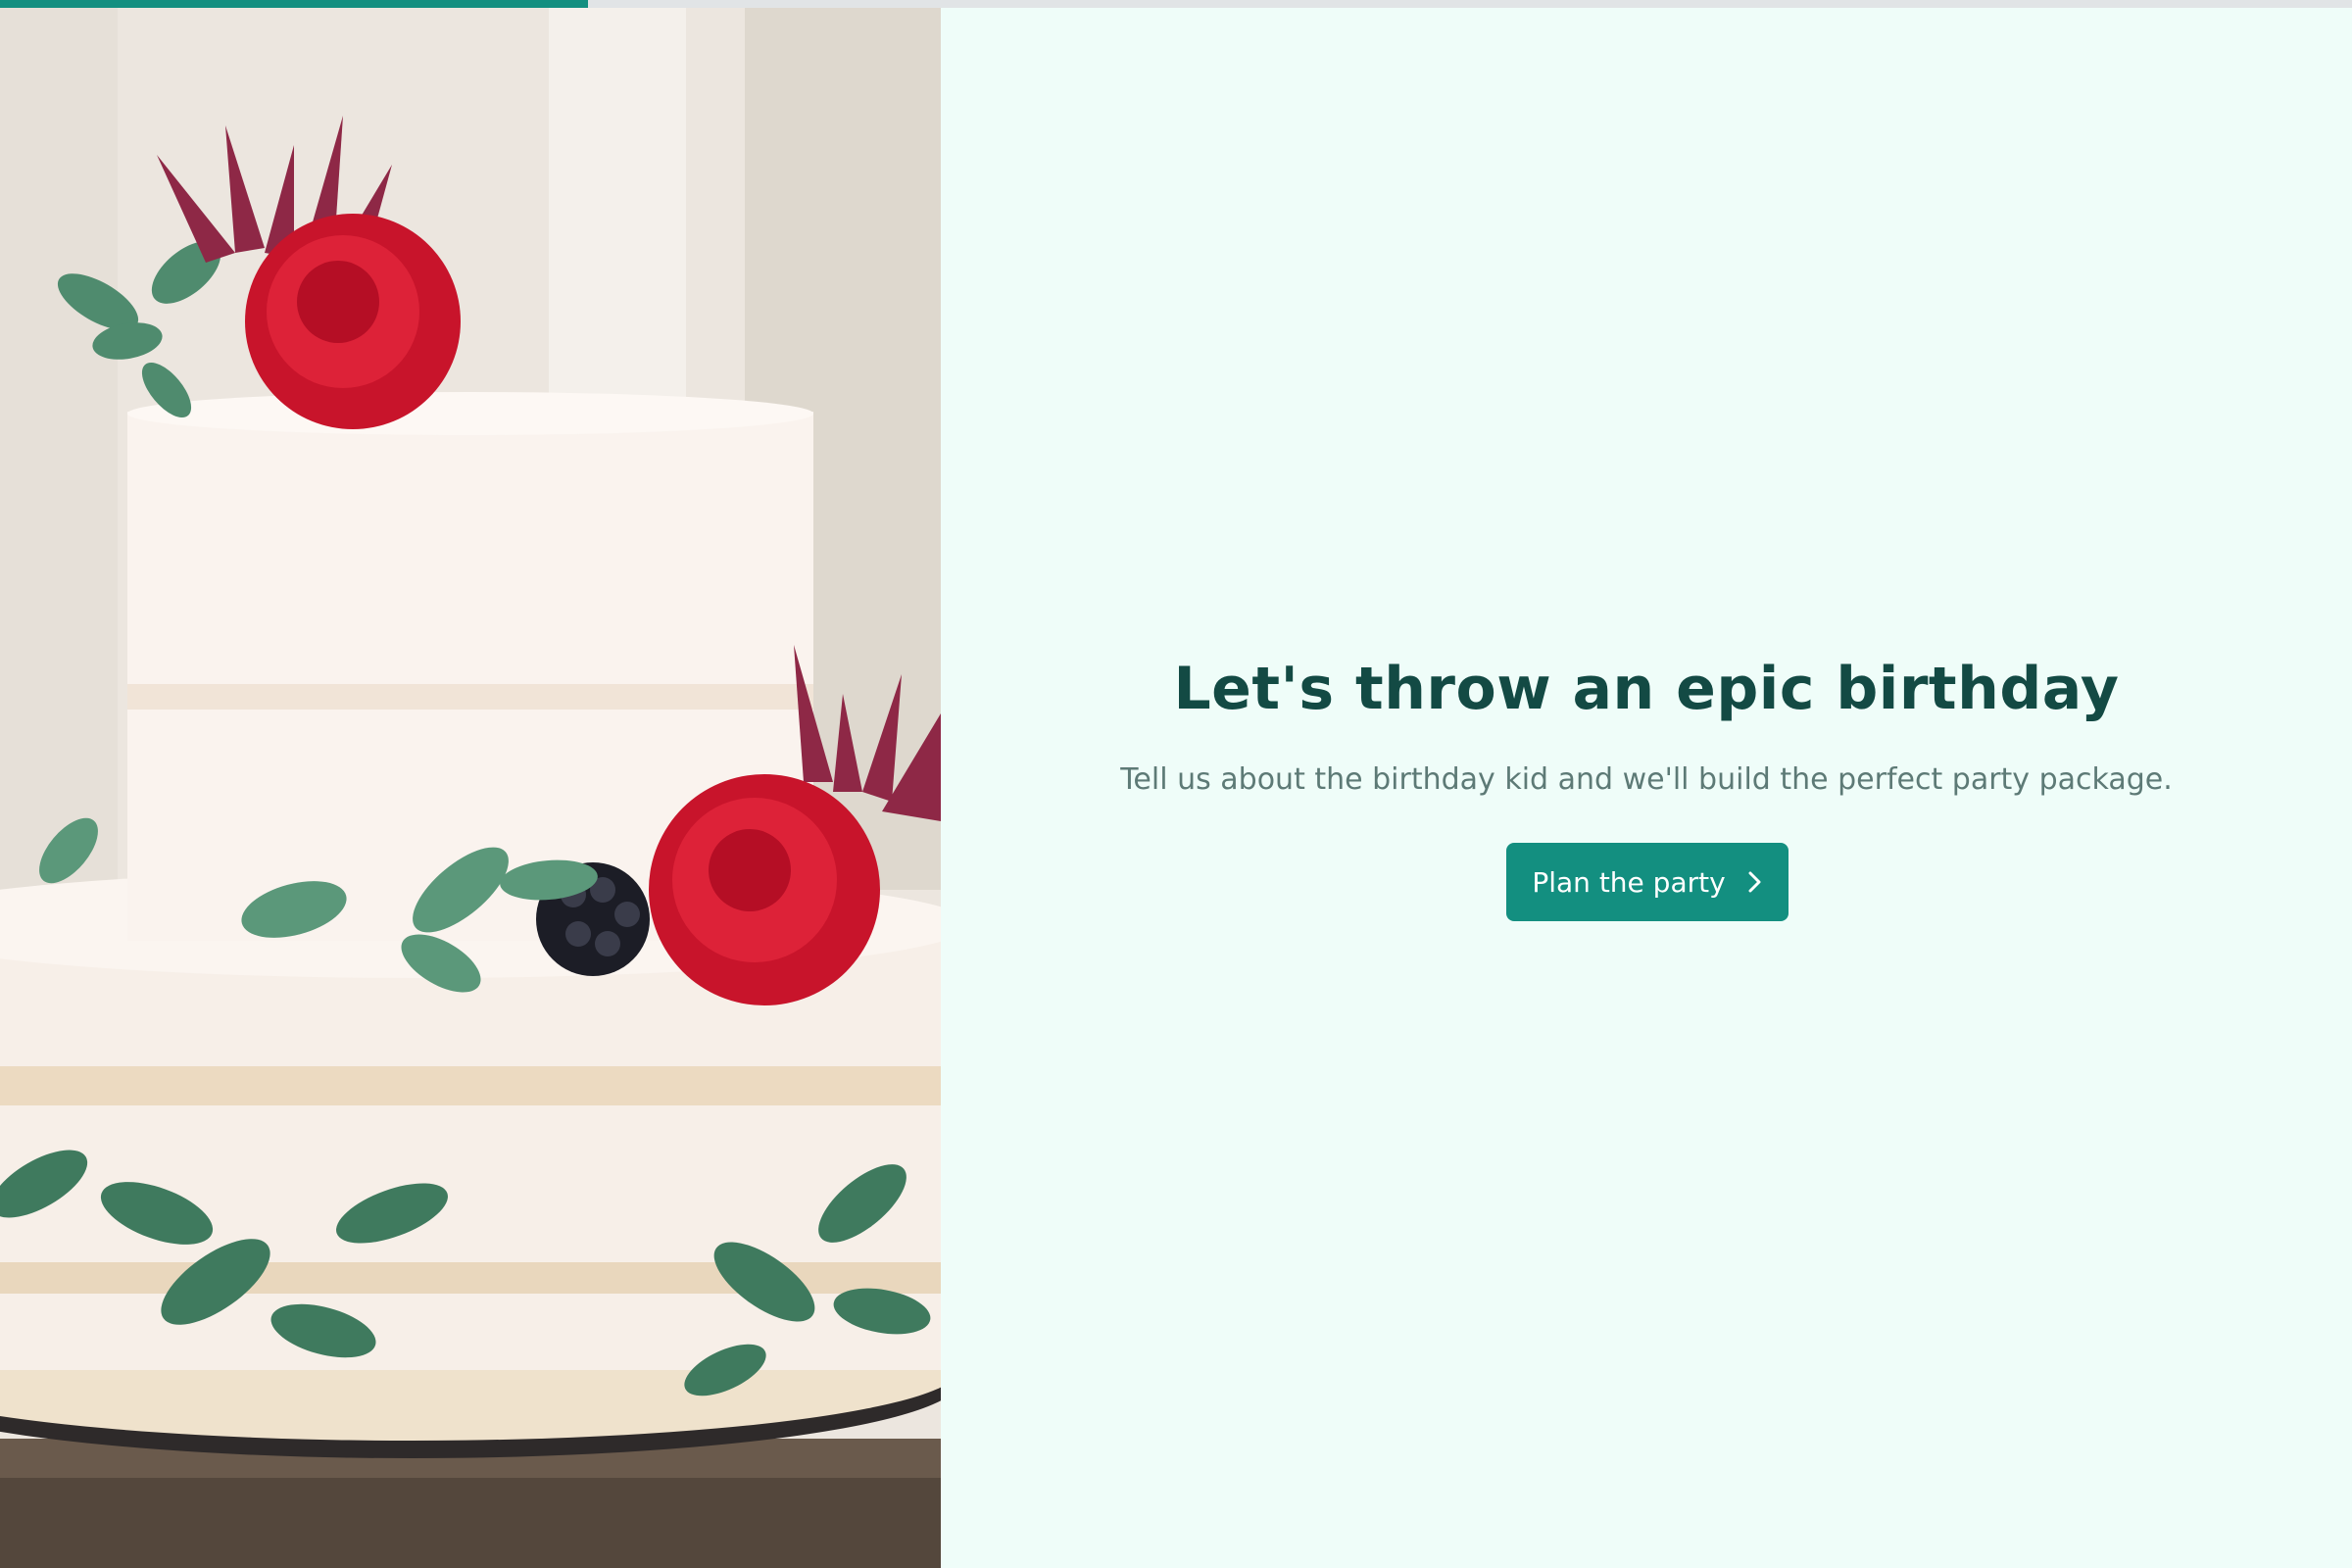 The height and width of the screenshot is (1568, 2352). I want to click on plan-party-button-label: Plan the party, so click(1629, 882).